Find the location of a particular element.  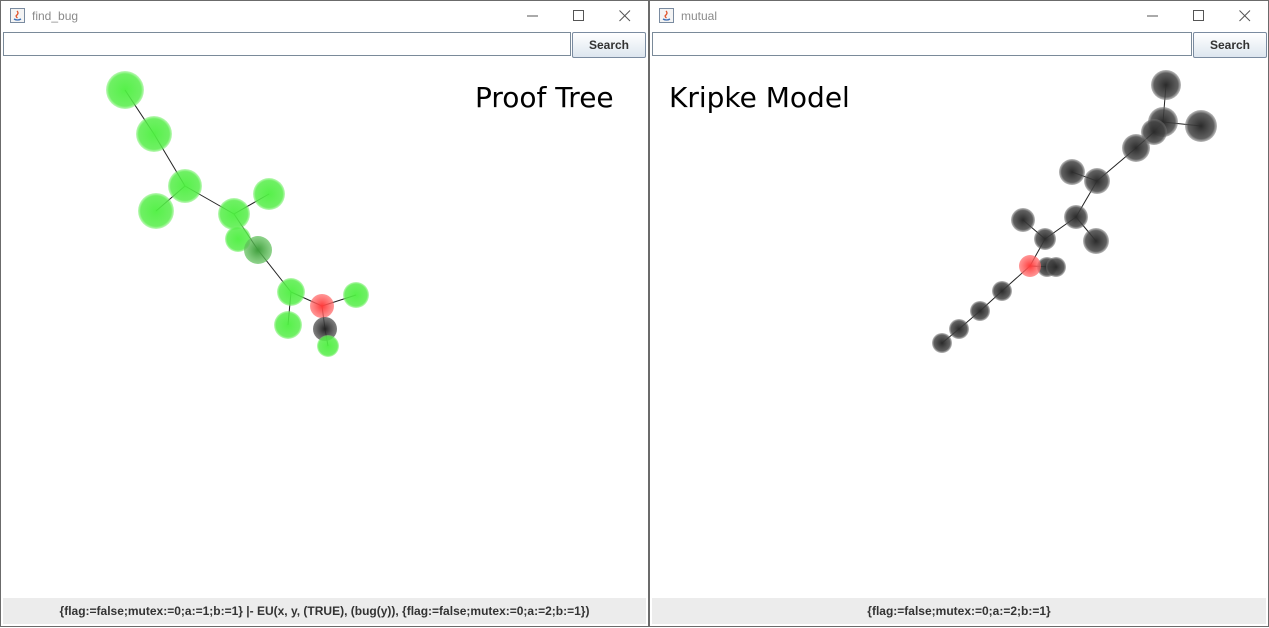

title-bar: mutual is located at coordinates (959, 16).